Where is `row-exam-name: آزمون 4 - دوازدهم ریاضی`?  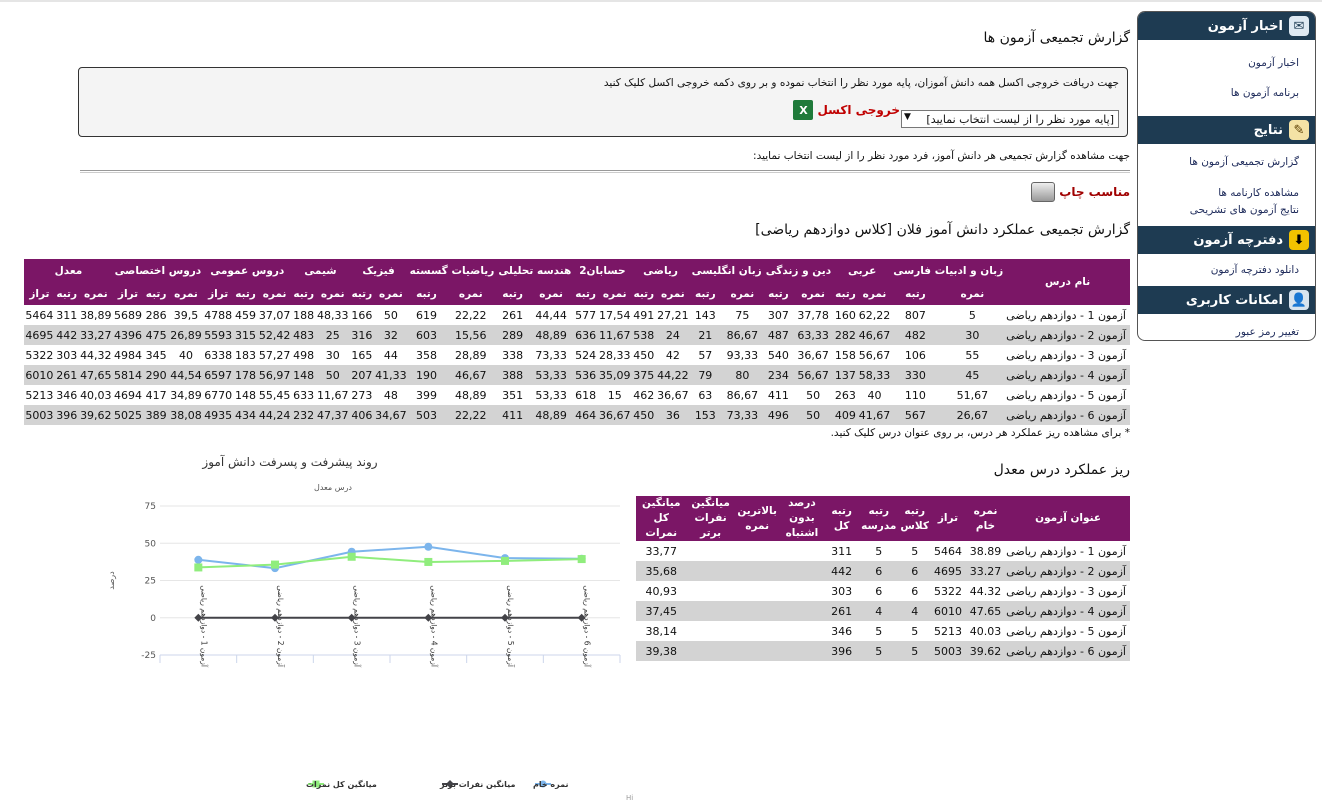
row-exam-name: آزمون 4 - دوازدهم ریاضی is located at coordinates (1067, 375).